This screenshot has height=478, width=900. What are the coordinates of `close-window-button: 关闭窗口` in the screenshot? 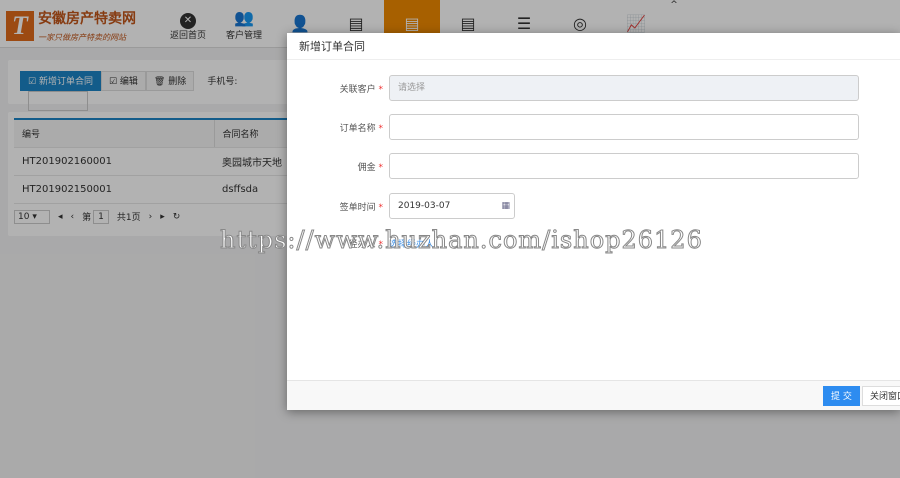 It's located at (881, 396).